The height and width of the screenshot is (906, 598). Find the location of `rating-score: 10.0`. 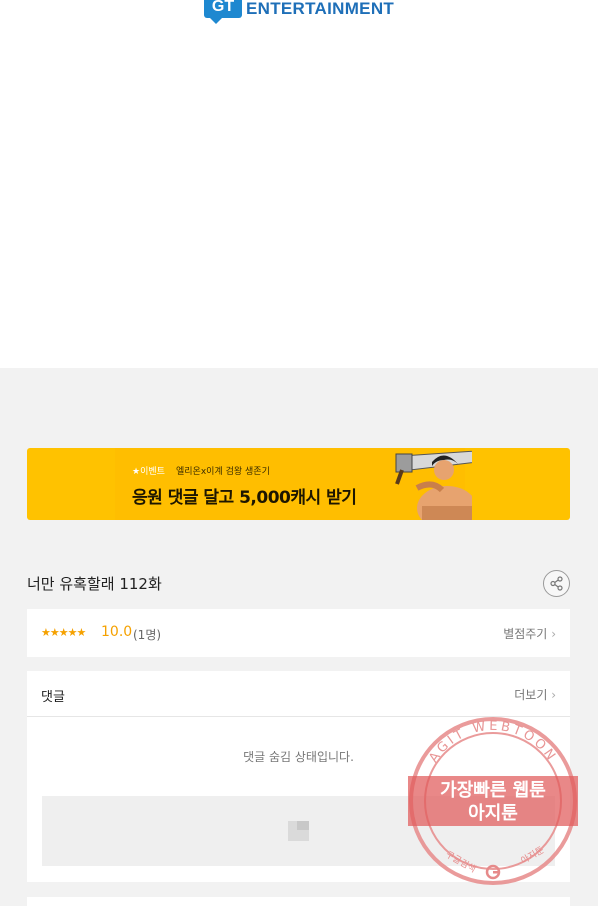

rating-score: 10.0 is located at coordinates (117, 632).